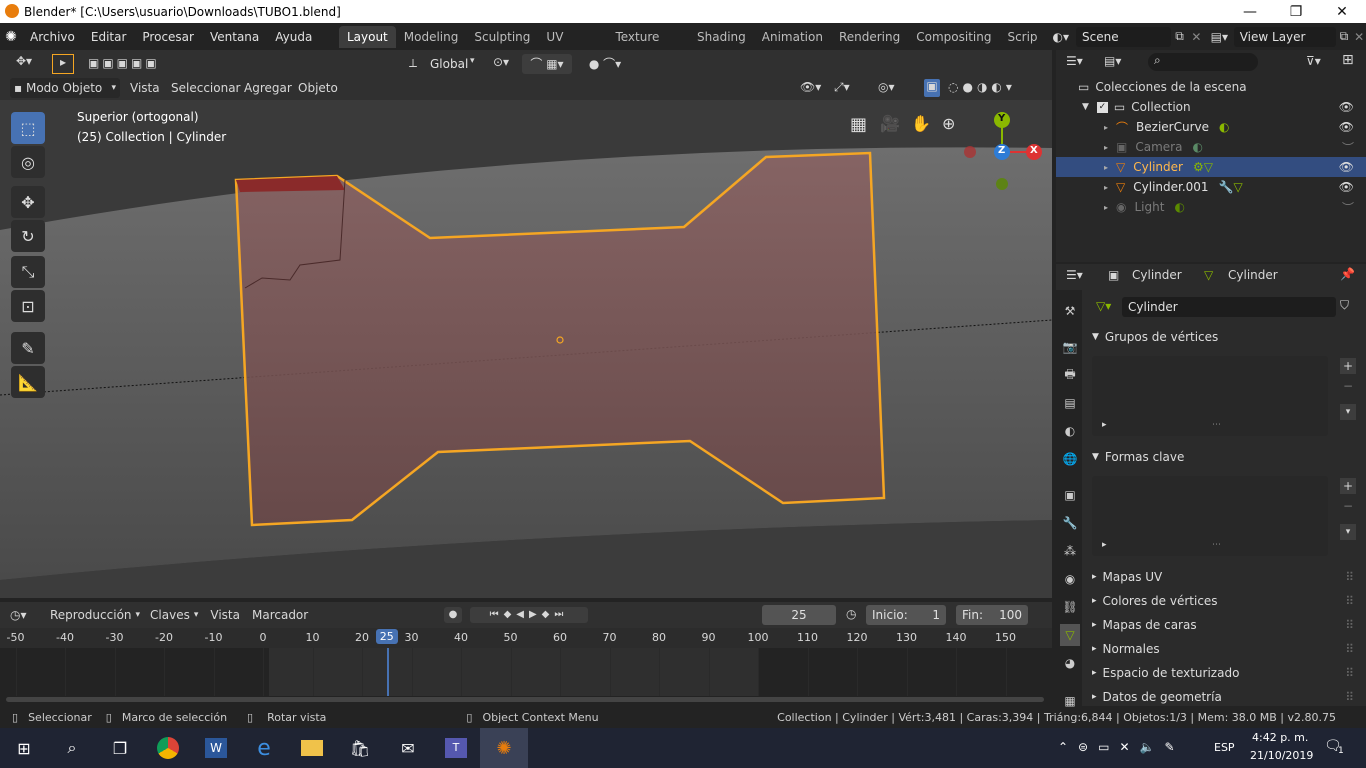 This screenshot has width=1366, height=768. What do you see at coordinates (63, 64) in the screenshot?
I see `select-tool-icon: ▸` at bounding box center [63, 64].